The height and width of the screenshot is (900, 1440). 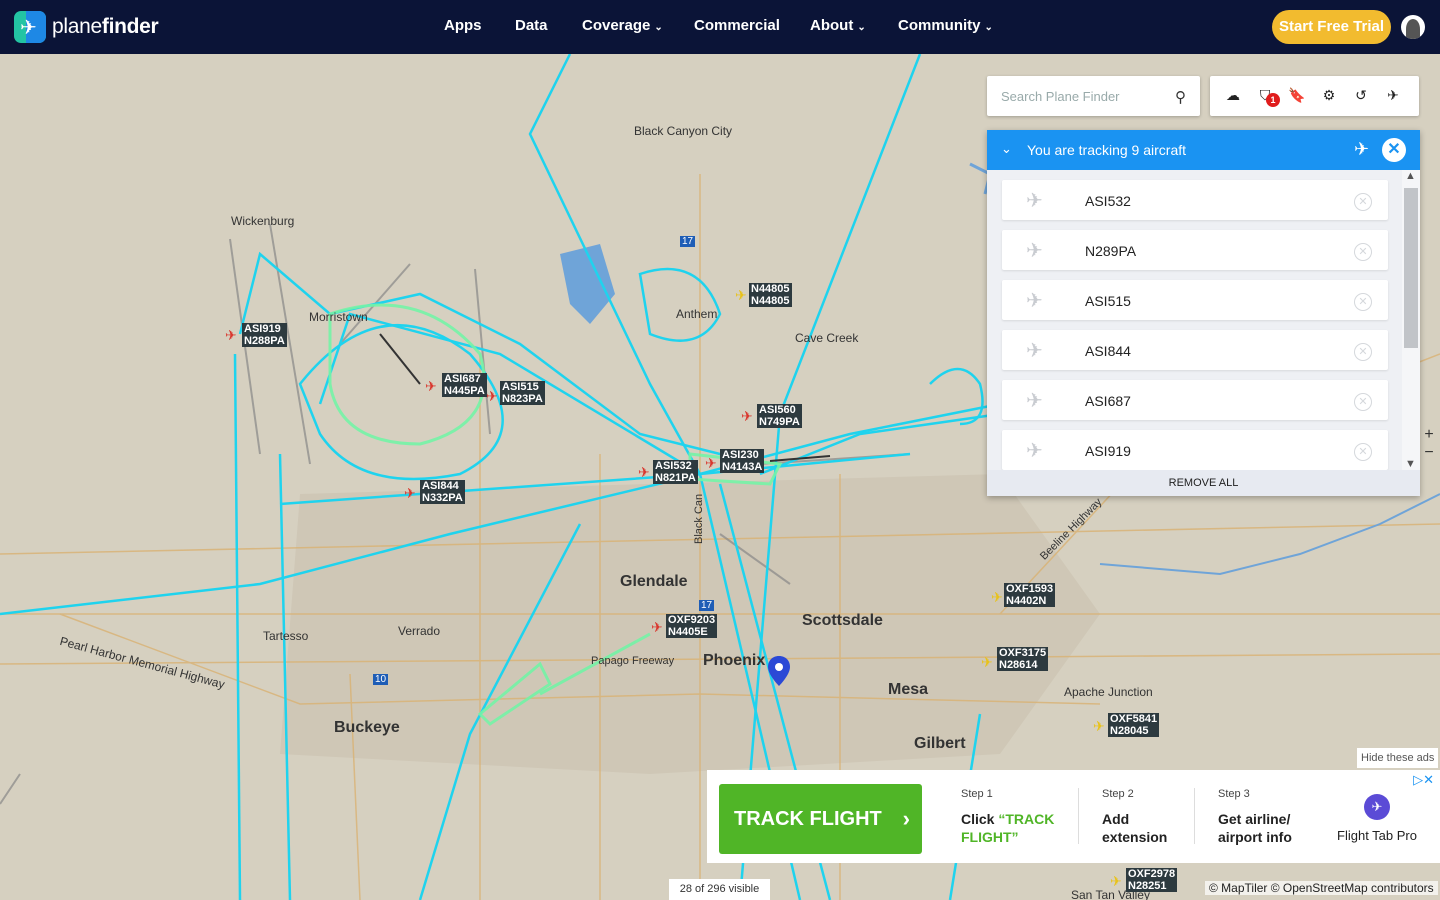 What do you see at coordinates (1233, 96) in the screenshot?
I see `weather-icon: ☁` at bounding box center [1233, 96].